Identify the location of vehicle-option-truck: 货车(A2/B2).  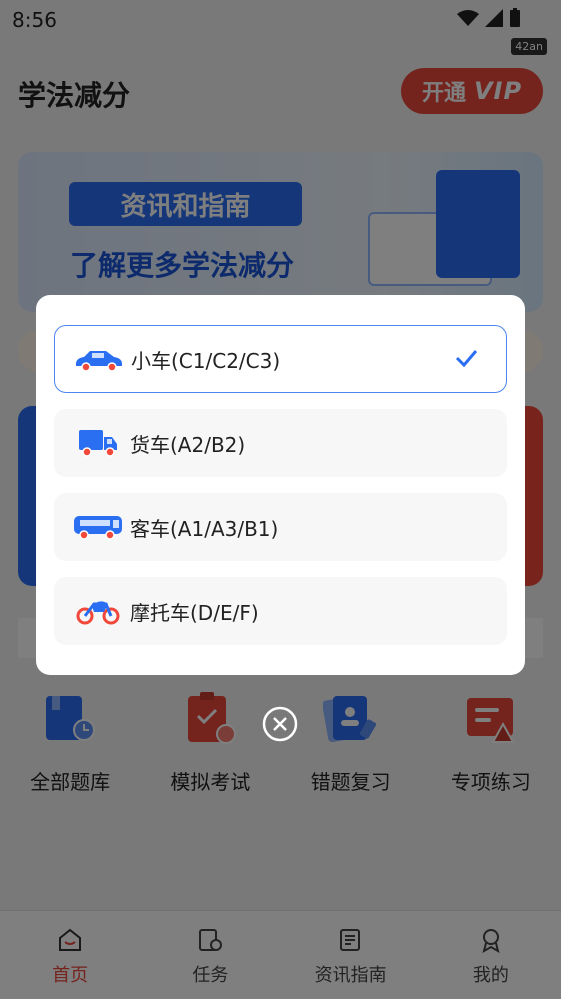
(280, 443).